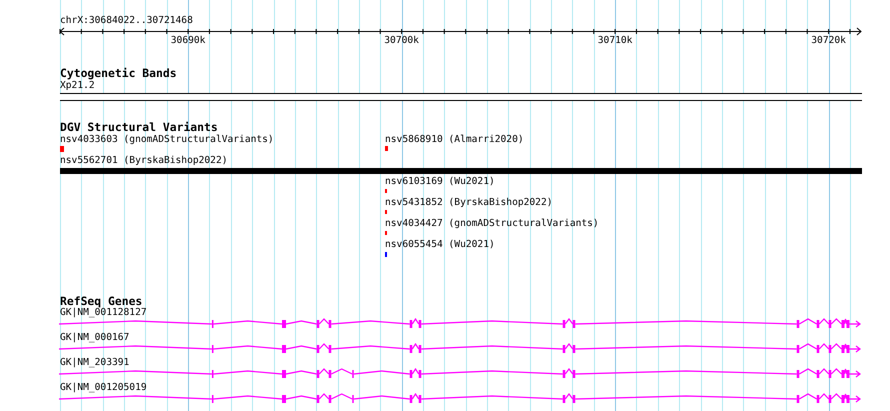 The image size is (890, 411). What do you see at coordinates (440, 245) in the screenshot?
I see `variant-label: nsv6055454 (Wu2021)` at bounding box center [440, 245].